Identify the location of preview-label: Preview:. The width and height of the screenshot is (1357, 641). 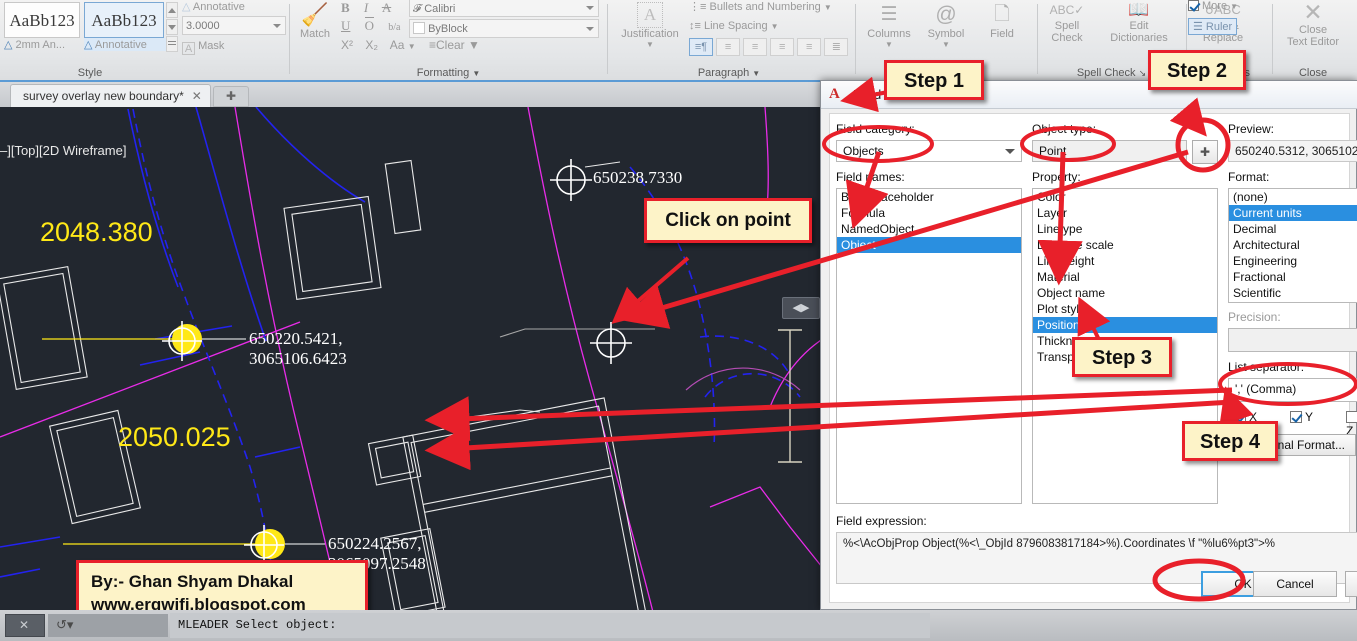
(1251, 129).